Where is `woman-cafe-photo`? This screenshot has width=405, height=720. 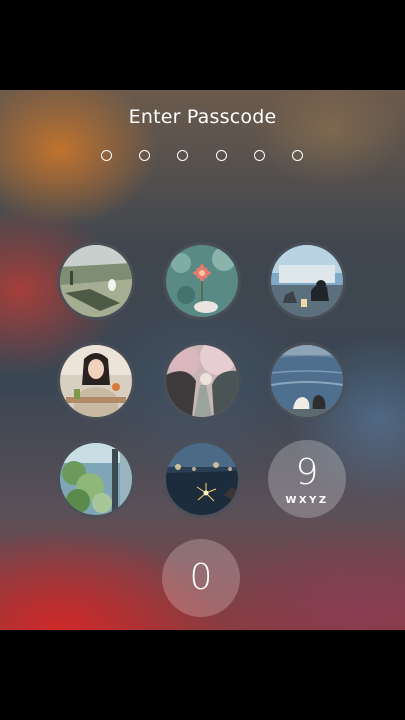 woman-cafe-photo is located at coordinates (96, 381).